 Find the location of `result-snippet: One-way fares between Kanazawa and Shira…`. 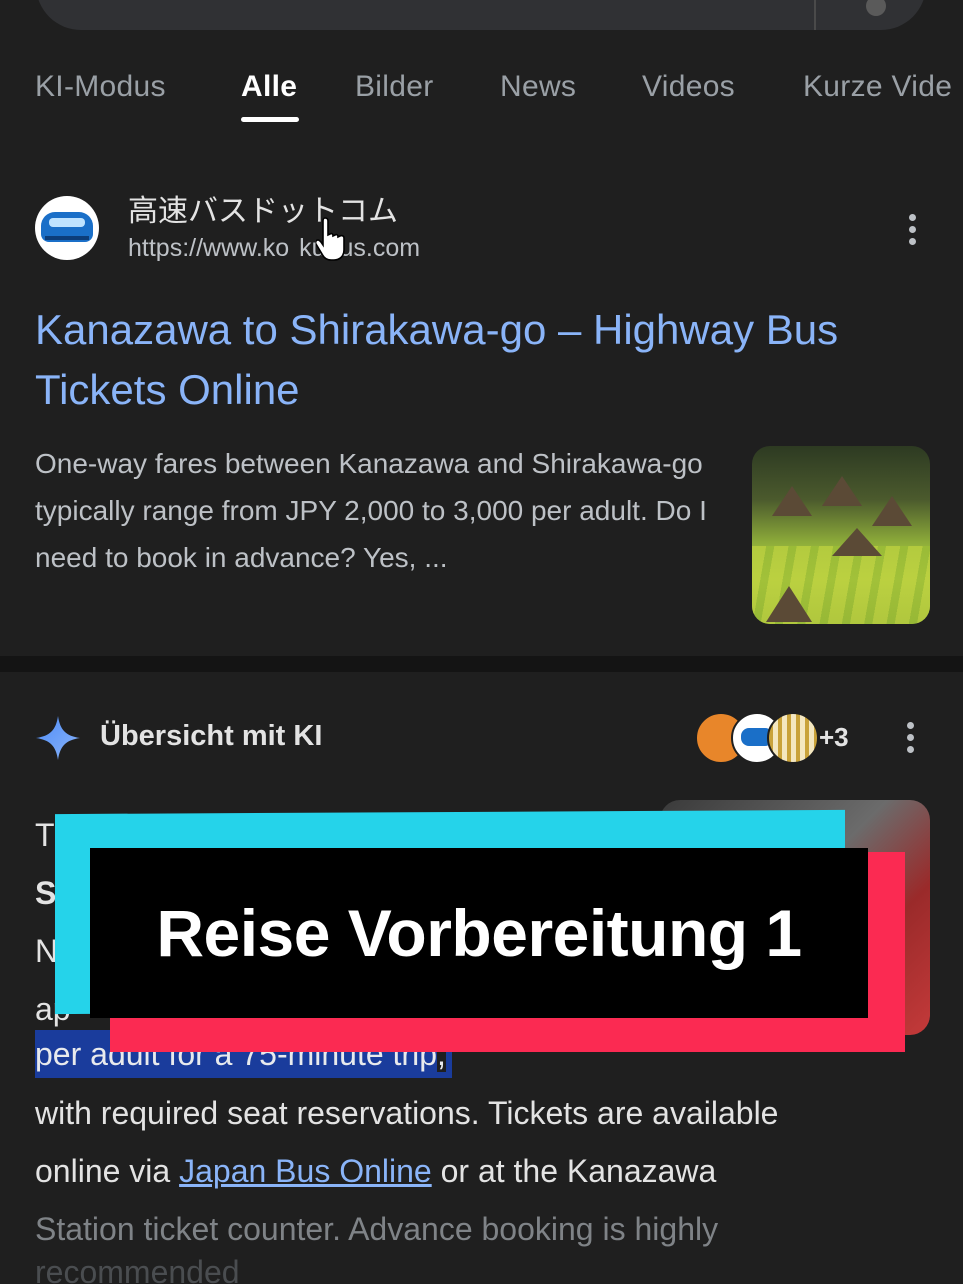

result-snippet: One-way fares between Kanazawa and Shira… is located at coordinates (371, 510).